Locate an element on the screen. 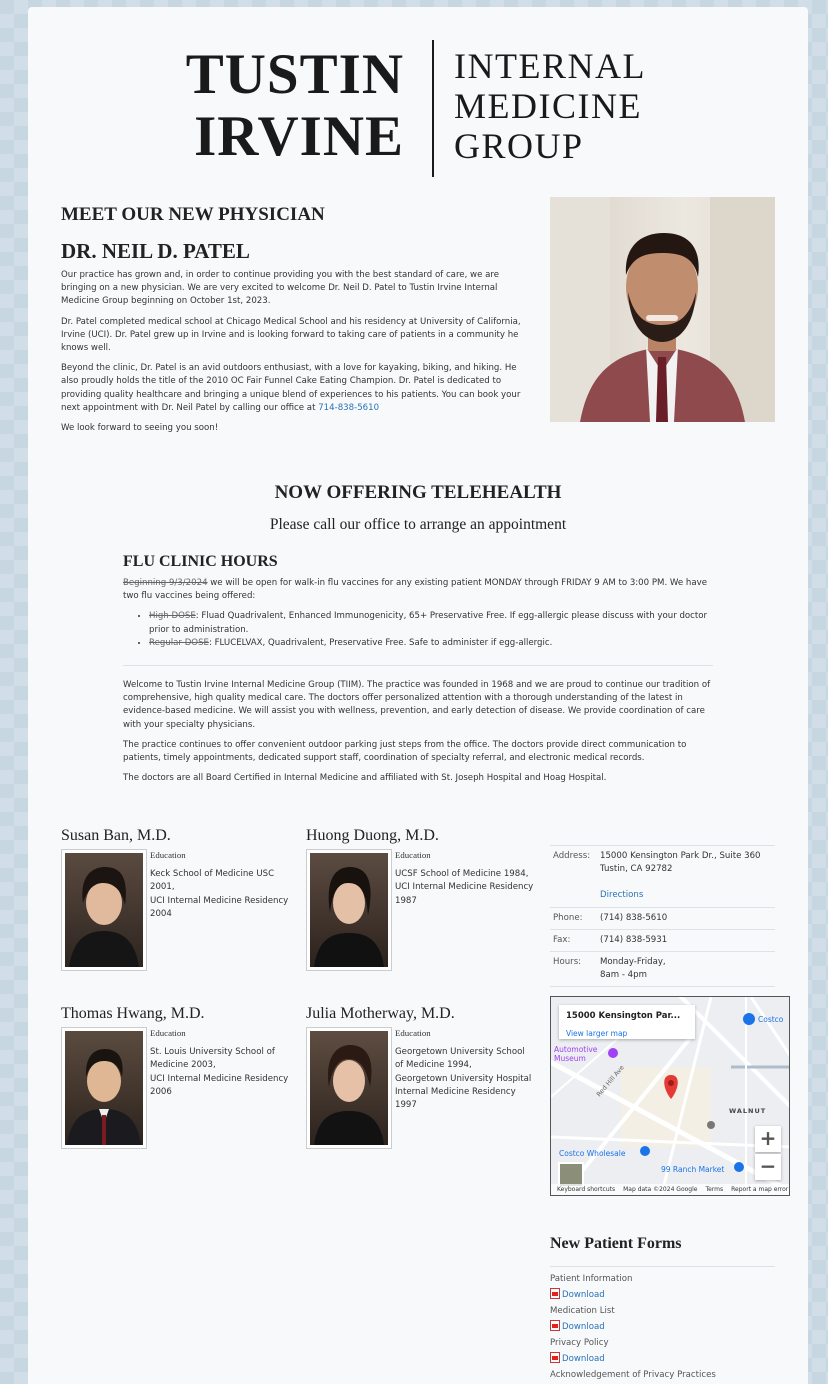  map-zoom-in-button: + is located at coordinates (768, 1139).